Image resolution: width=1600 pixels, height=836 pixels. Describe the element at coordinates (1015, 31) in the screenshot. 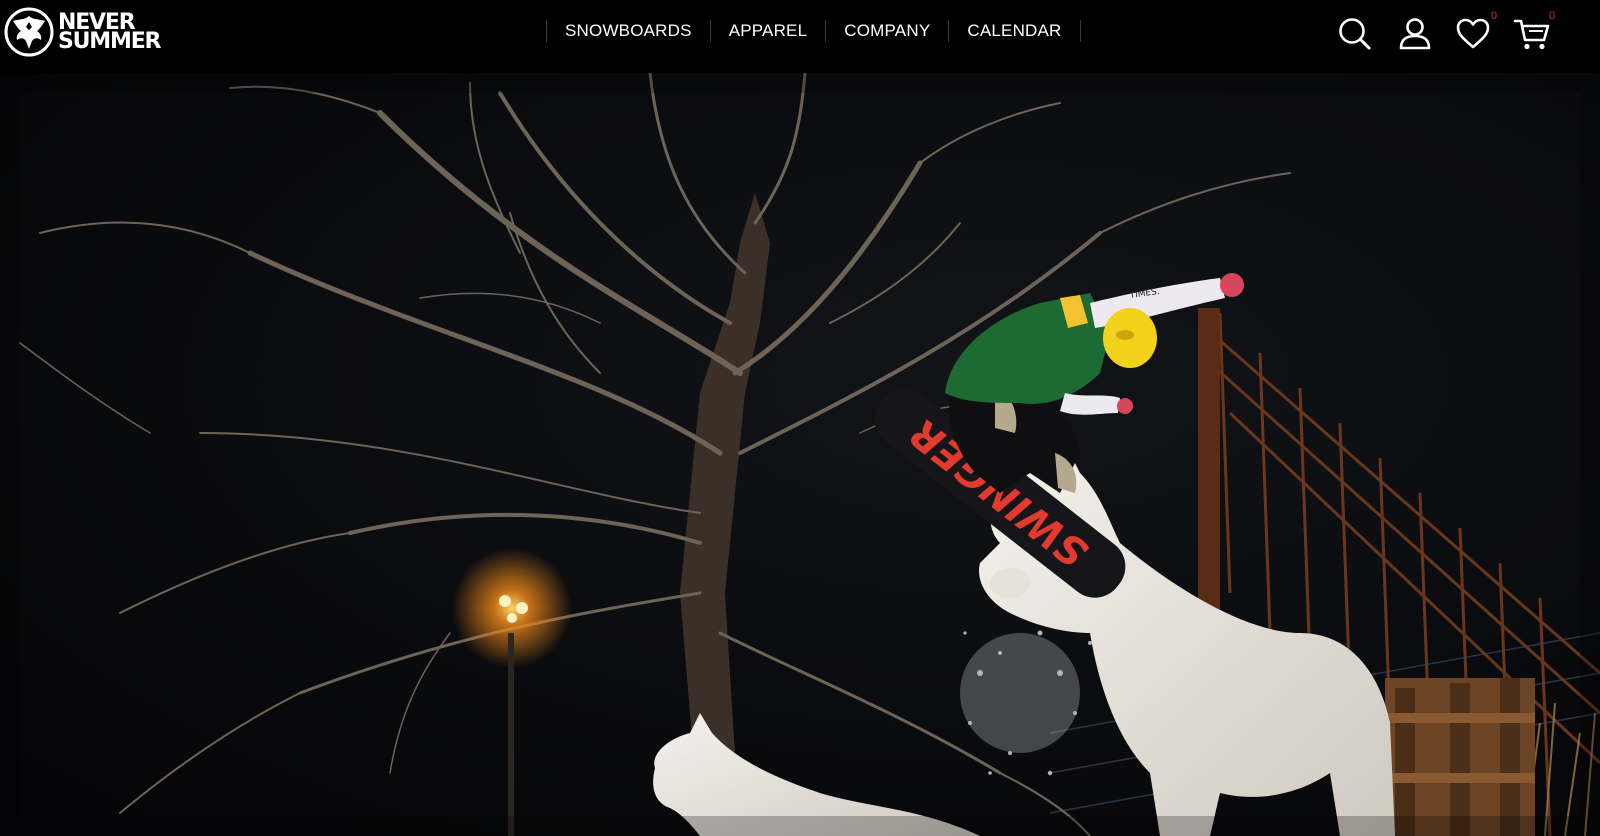

I see `nav-item-calendar: CALENDAR` at that location.